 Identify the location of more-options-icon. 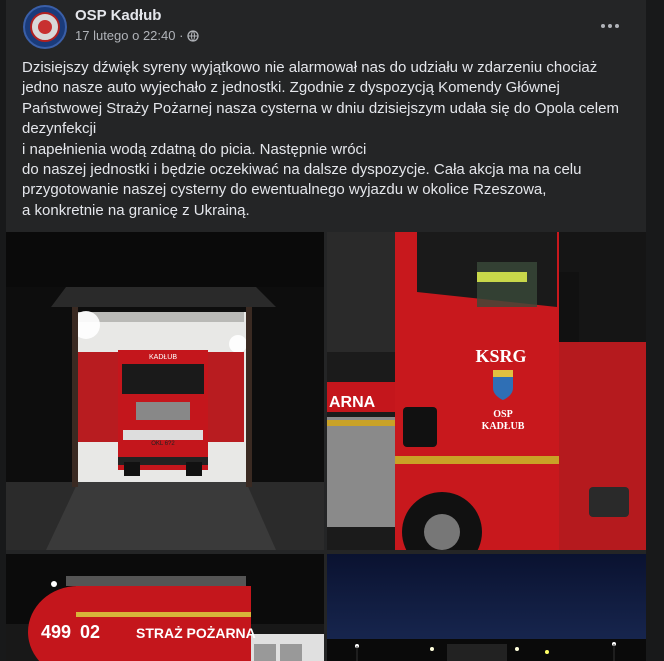
(610, 26).